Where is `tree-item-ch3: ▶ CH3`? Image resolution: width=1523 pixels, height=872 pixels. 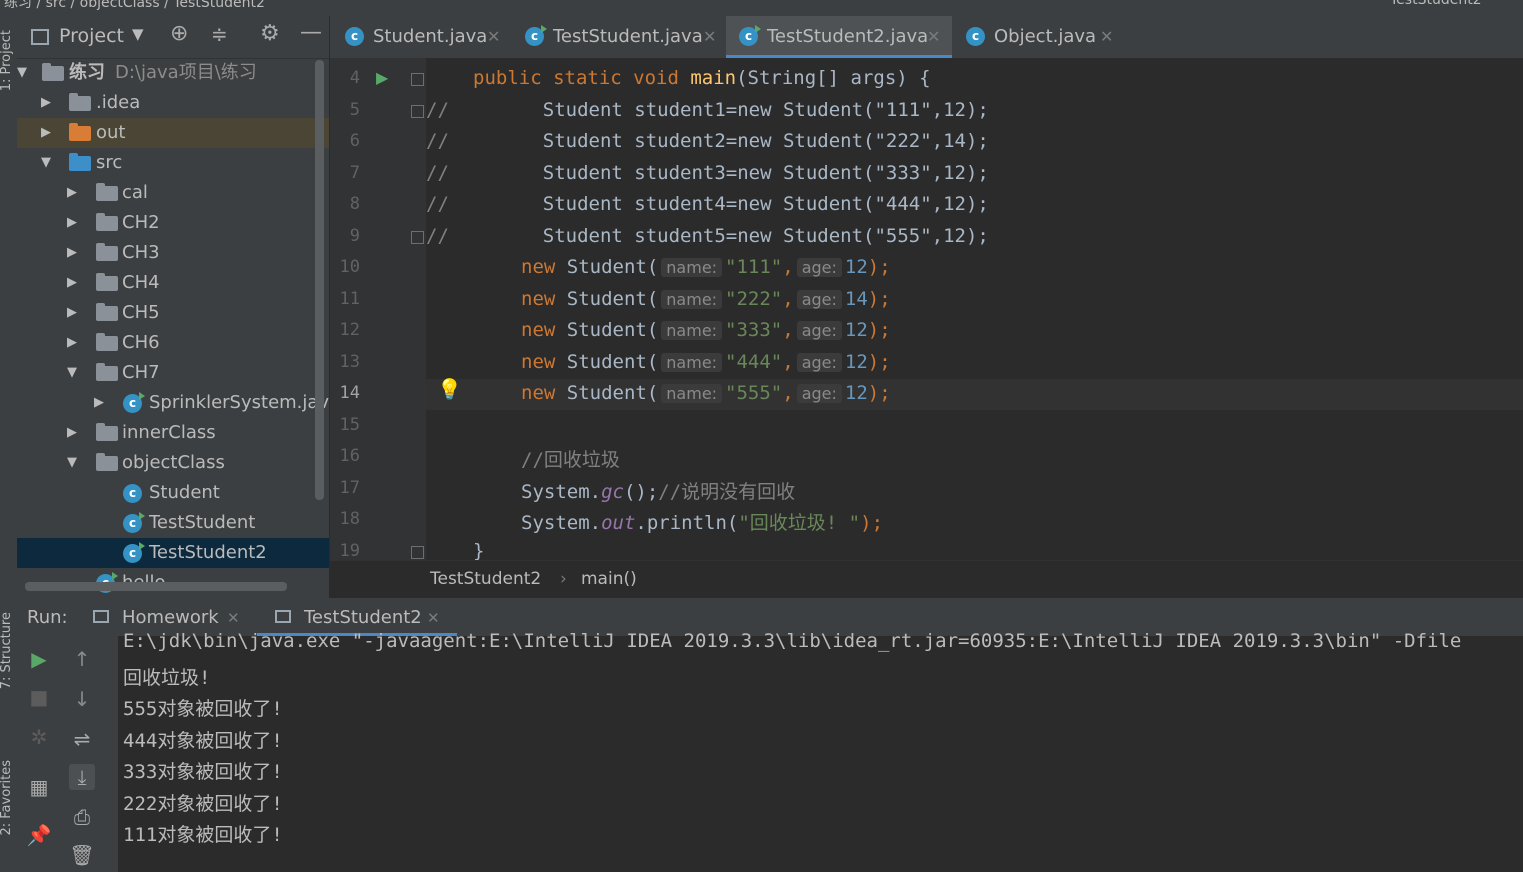
tree-item-ch3: ▶ CH3 is located at coordinates (173, 253).